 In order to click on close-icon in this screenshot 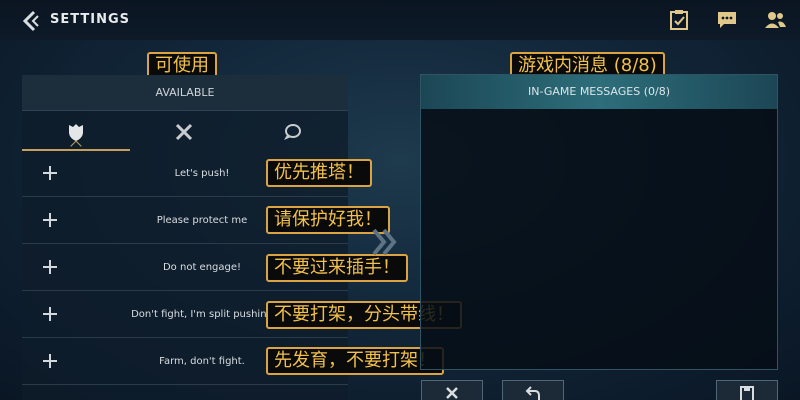, I will do `click(452, 393)`.